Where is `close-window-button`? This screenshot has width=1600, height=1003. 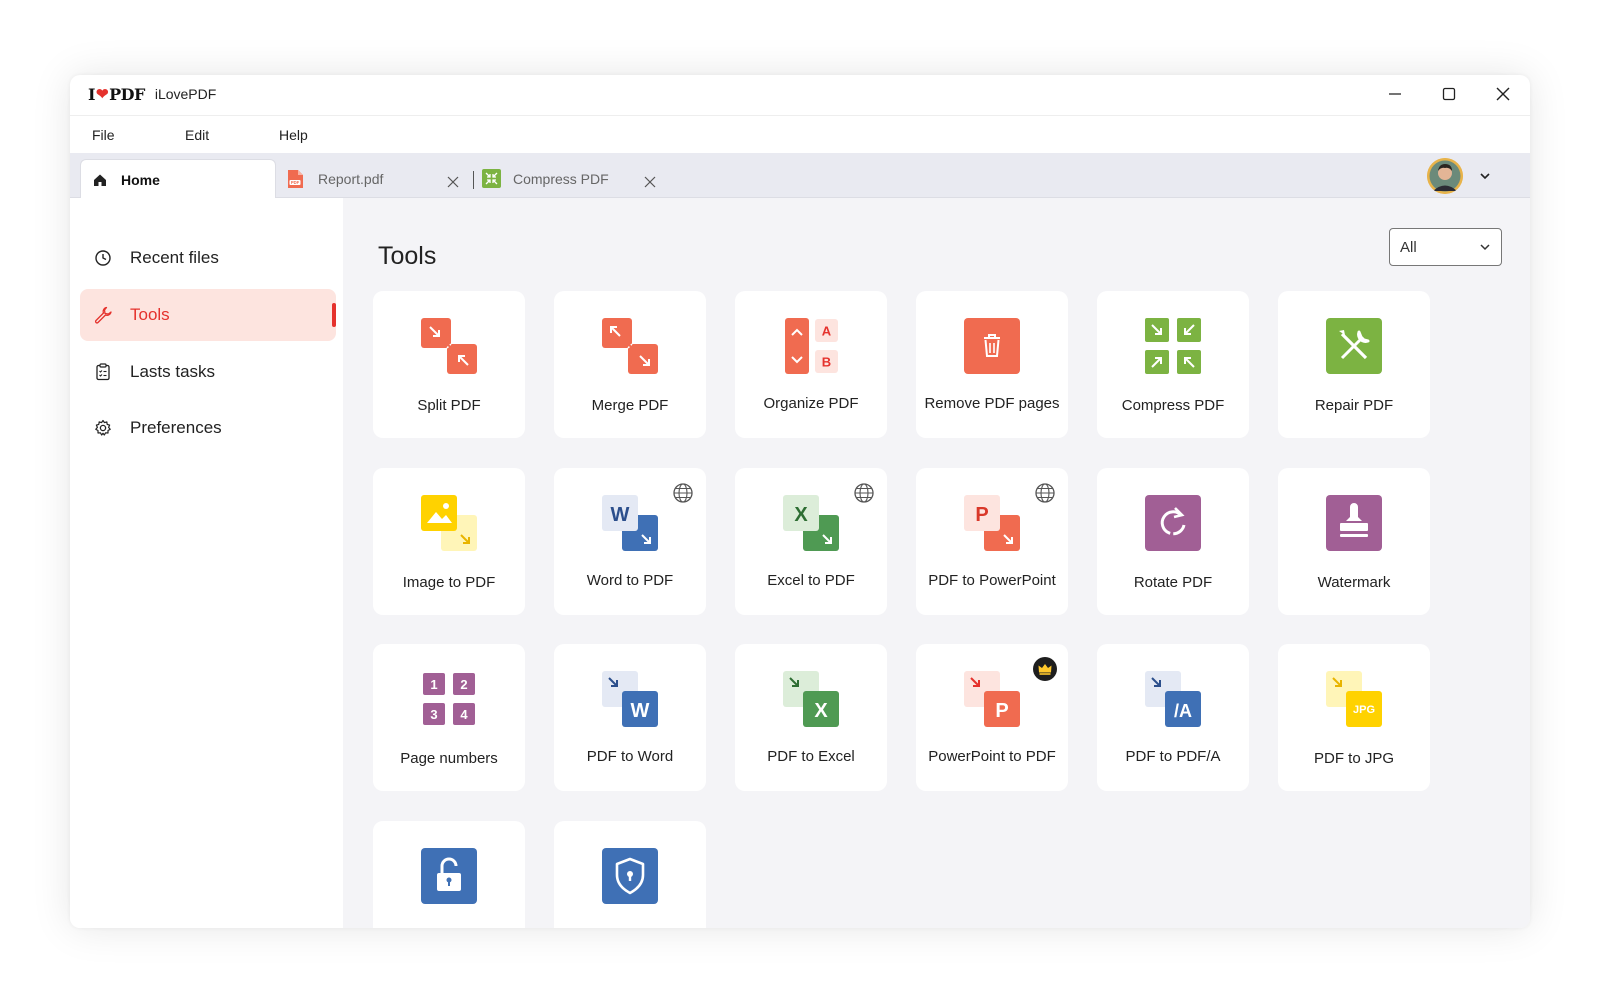 close-window-button is located at coordinates (1503, 94).